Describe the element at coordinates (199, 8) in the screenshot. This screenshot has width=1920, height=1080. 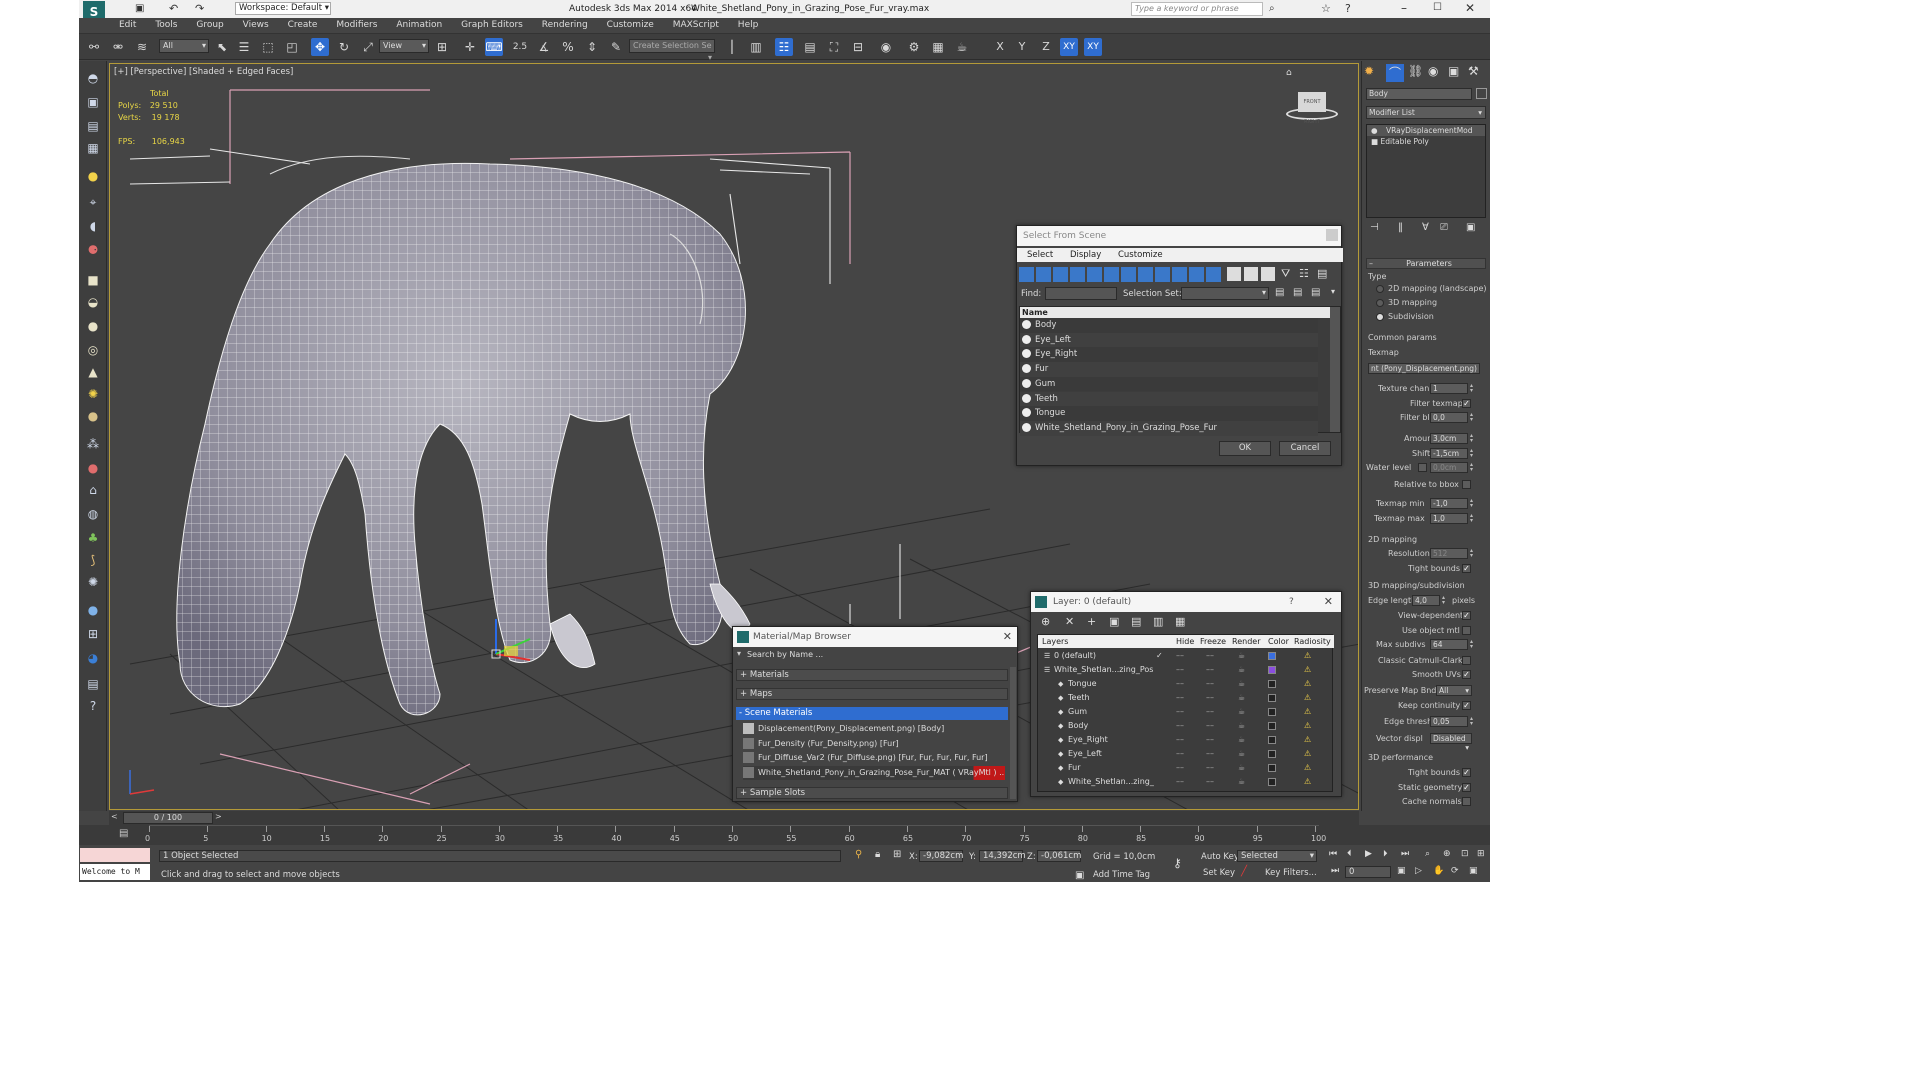
I see `redo-icon: ↷` at that location.